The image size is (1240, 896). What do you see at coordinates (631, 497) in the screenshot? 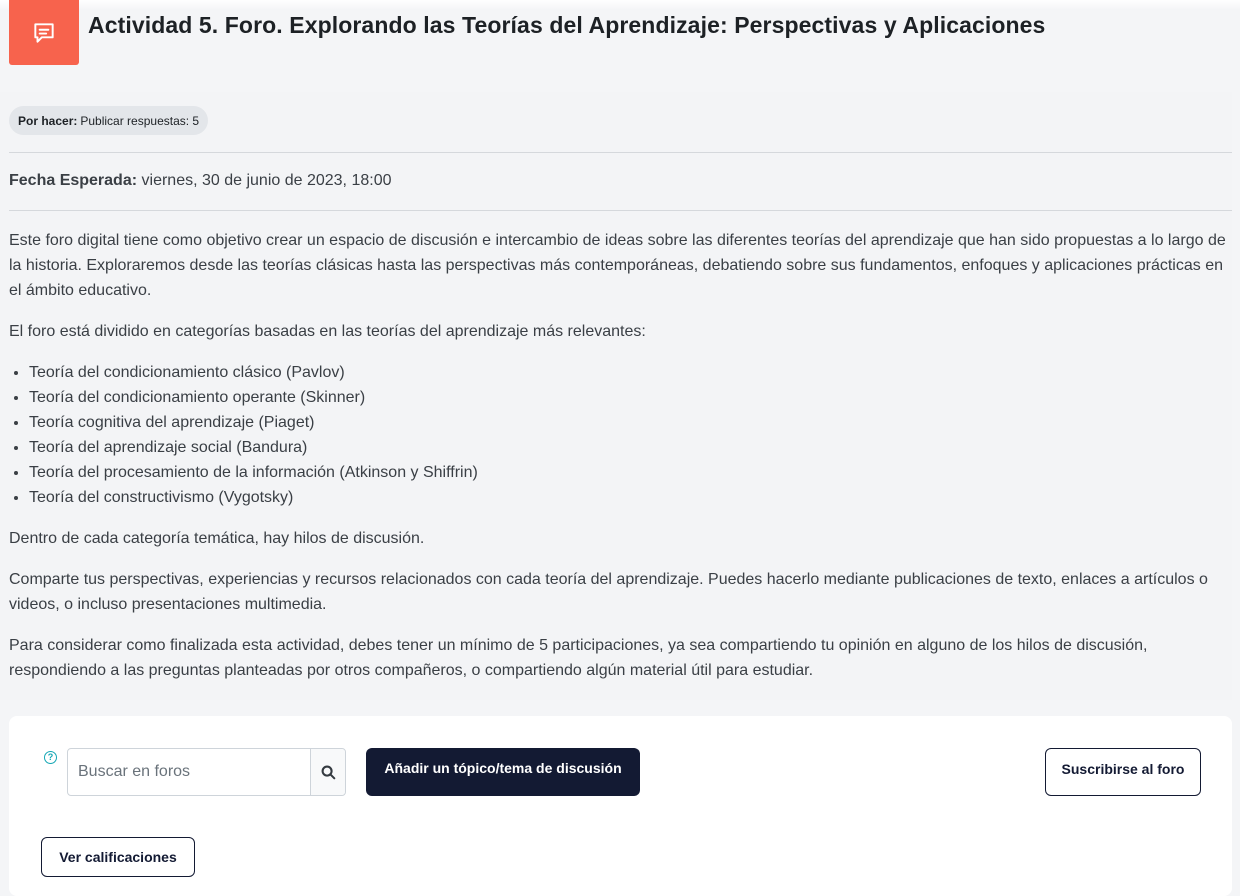
I see `list-item: Teoría del constructivismo (Vygotsky)` at bounding box center [631, 497].